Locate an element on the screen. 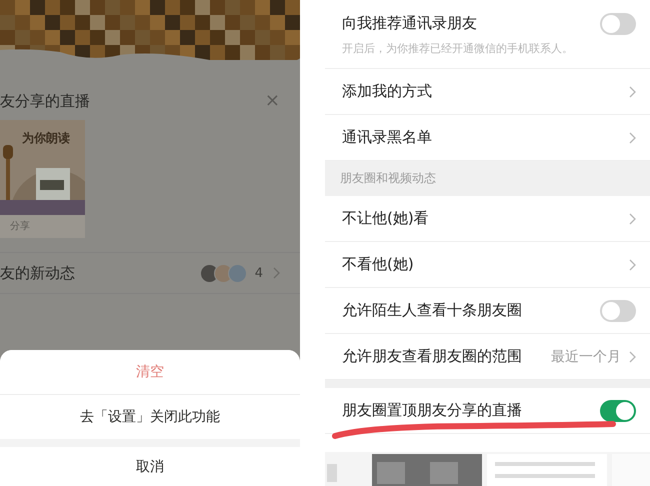  setting-label: 朋友圈置顶朋友分享的直播 is located at coordinates (432, 410).